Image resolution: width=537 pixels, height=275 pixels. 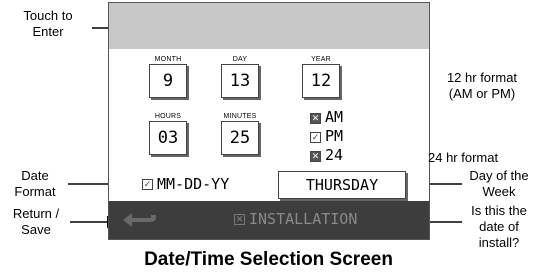 What do you see at coordinates (36, 229) in the screenshot?
I see `annotation-line: Save` at bounding box center [36, 229].